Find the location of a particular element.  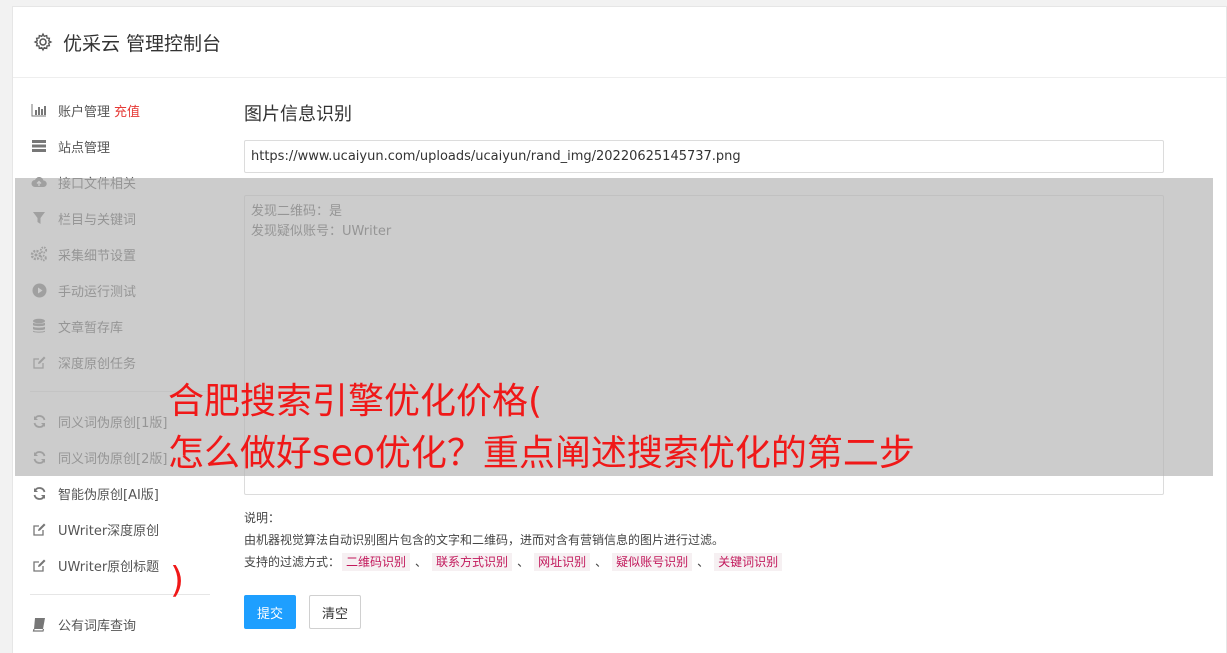

submit-button: 提交 is located at coordinates (270, 612).